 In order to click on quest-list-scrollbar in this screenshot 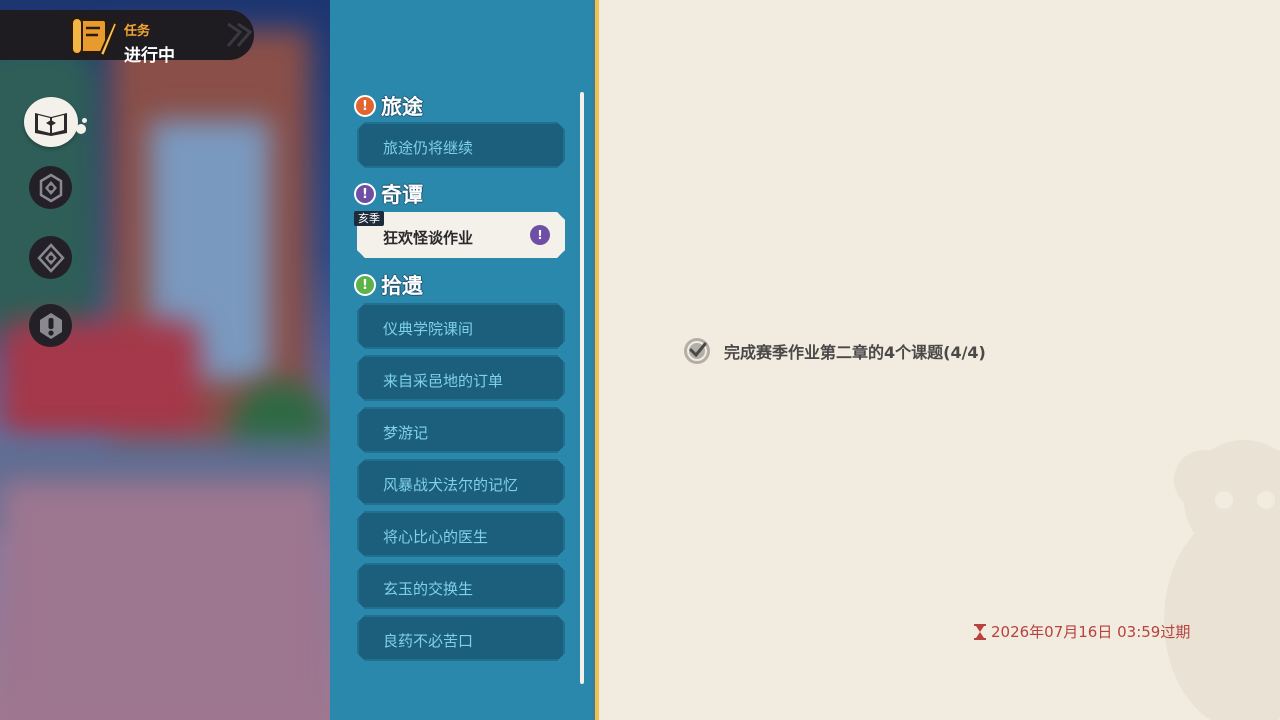, I will do `click(582, 388)`.